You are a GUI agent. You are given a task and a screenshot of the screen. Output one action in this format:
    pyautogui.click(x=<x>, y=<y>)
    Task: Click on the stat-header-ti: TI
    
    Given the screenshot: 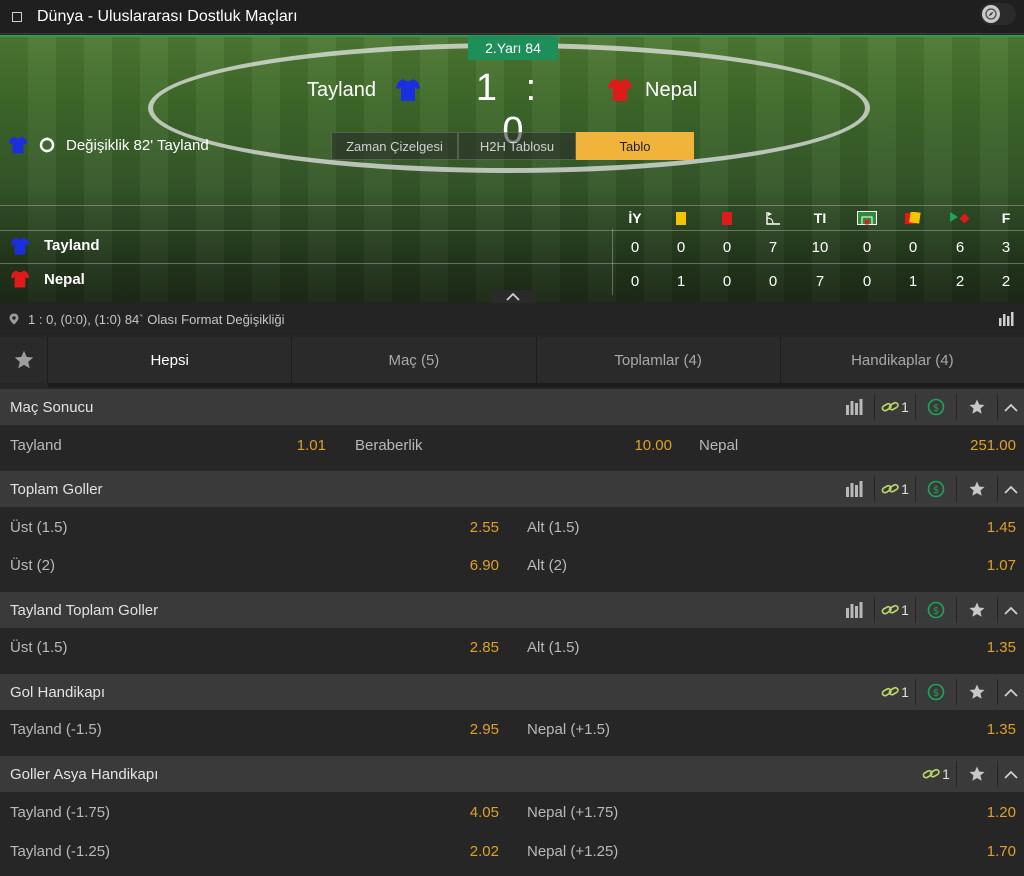 What is the action you would take?
    pyautogui.click(x=820, y=218)
    